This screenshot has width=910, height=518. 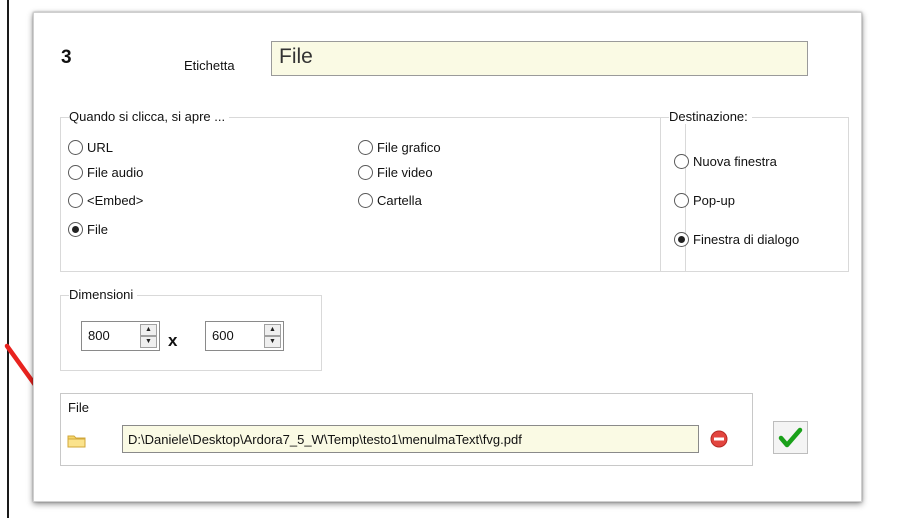 What do you see at coordinates (148, 330) in the screenshot?
I see `width-up-arrow-icon: ▲` at bounding box center [148, 330].